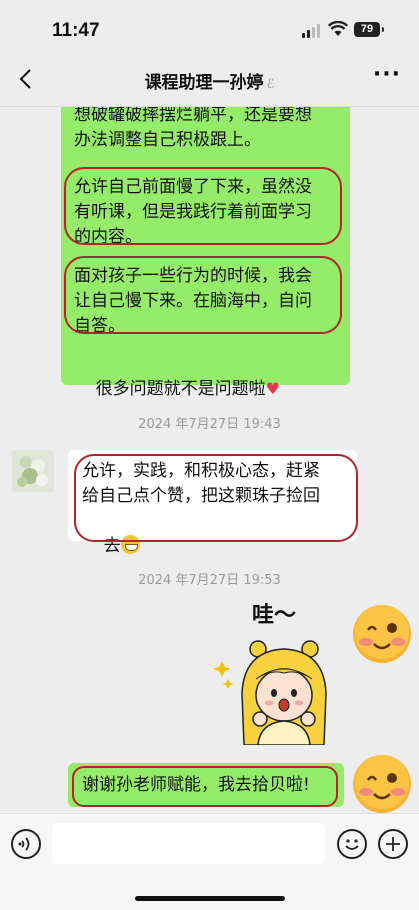 The height and width of the screenshot is (910, 419). I want to click on message-line: 办法调整自己积极跟上。, so click(167, 140).